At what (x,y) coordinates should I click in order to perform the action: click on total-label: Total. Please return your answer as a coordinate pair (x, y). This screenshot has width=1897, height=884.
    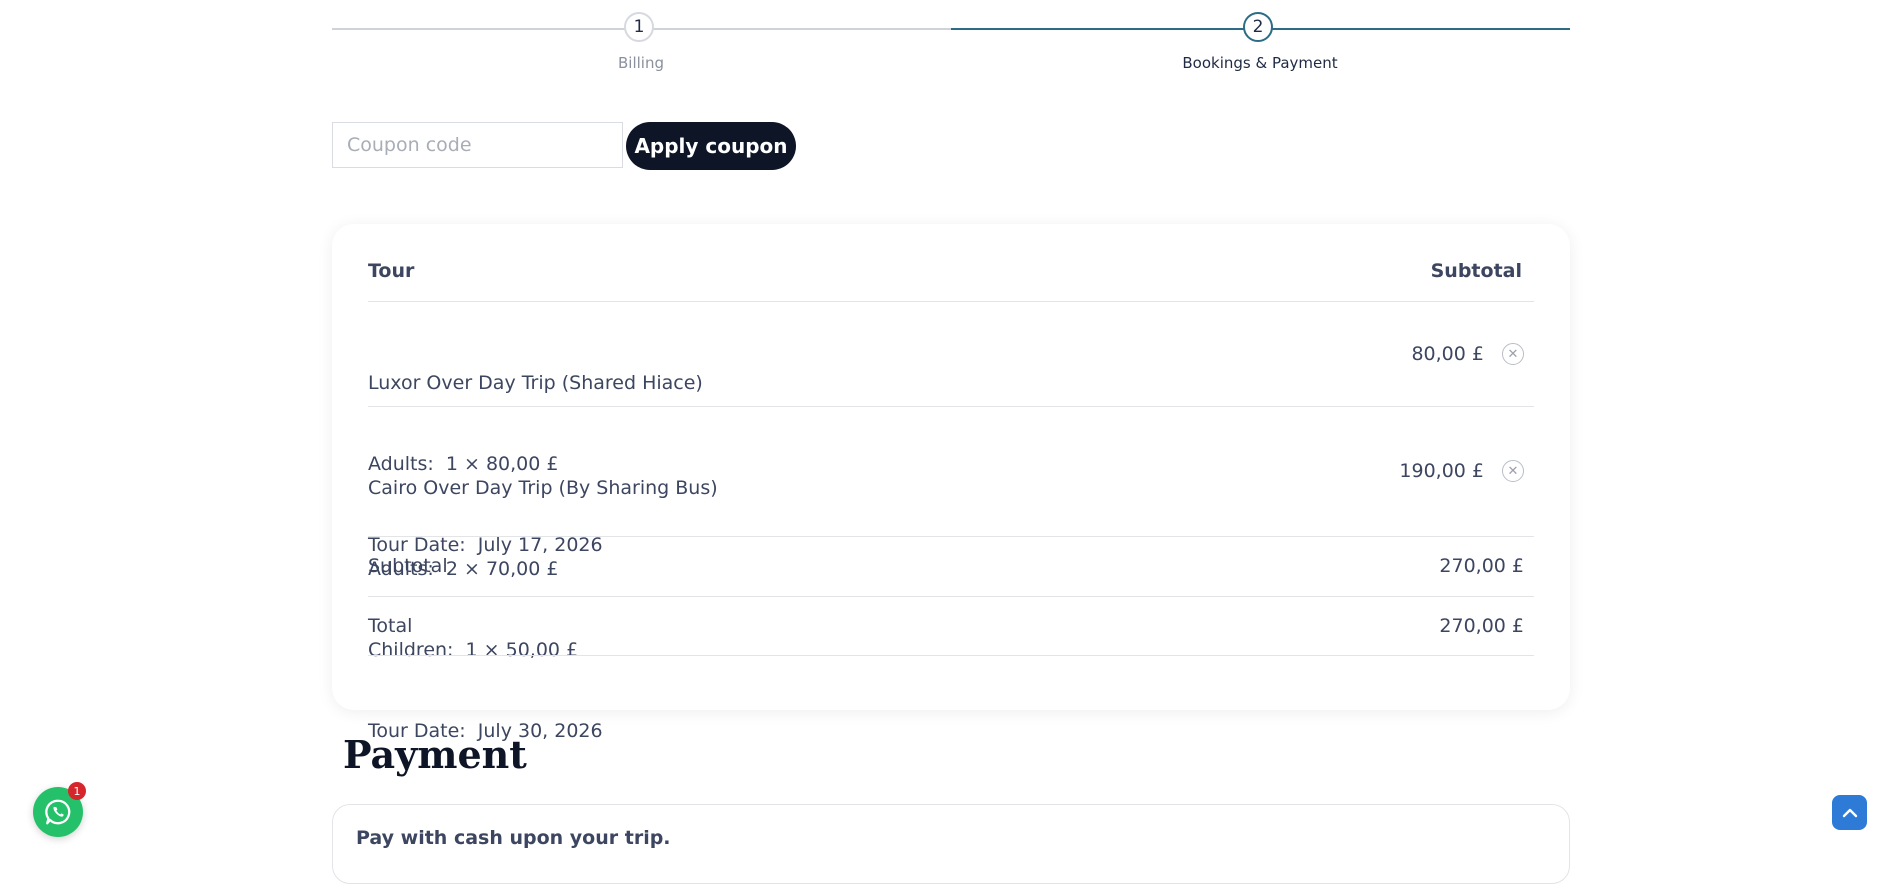
    Looking at the image, I should click on (390, 626).